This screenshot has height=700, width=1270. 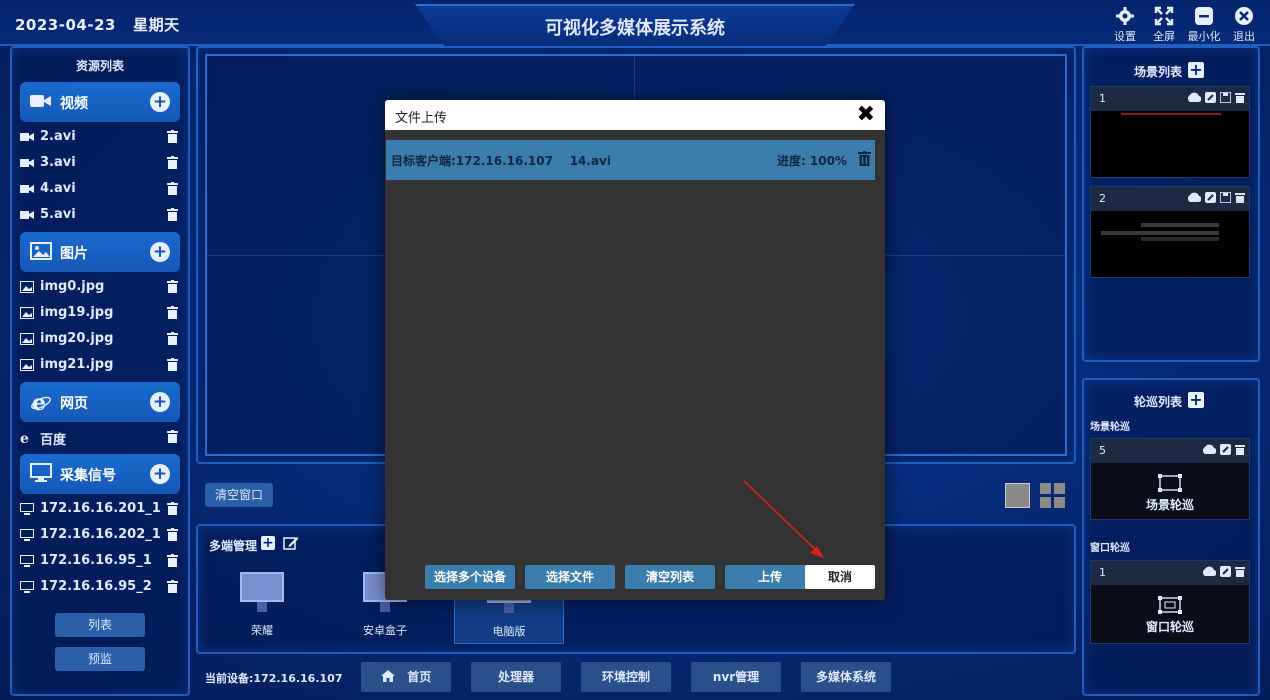 What do you see at coordinates (1017, 495) in the screenshot?
I see `single-layout-icon` at bounding box center [1017, 495].